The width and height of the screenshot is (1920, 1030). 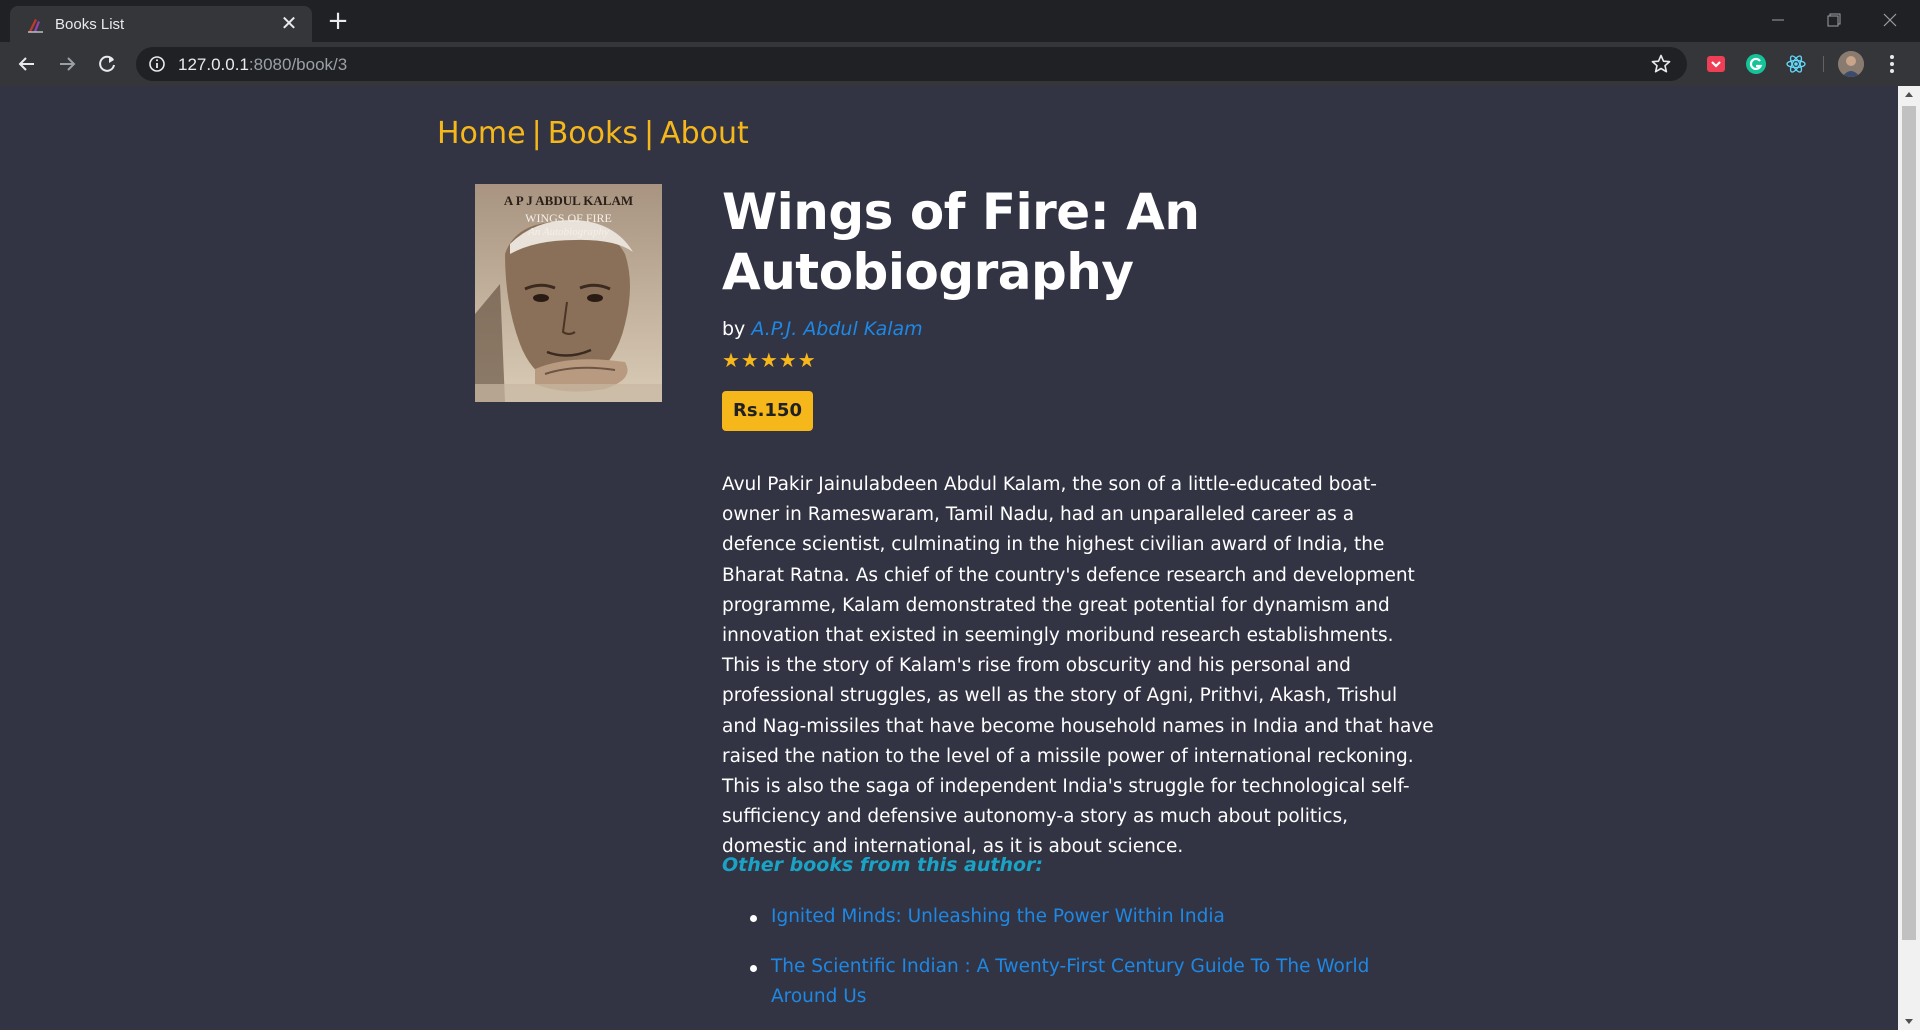 I want to click on nav-about-link: About, so click(x=704, y=133).